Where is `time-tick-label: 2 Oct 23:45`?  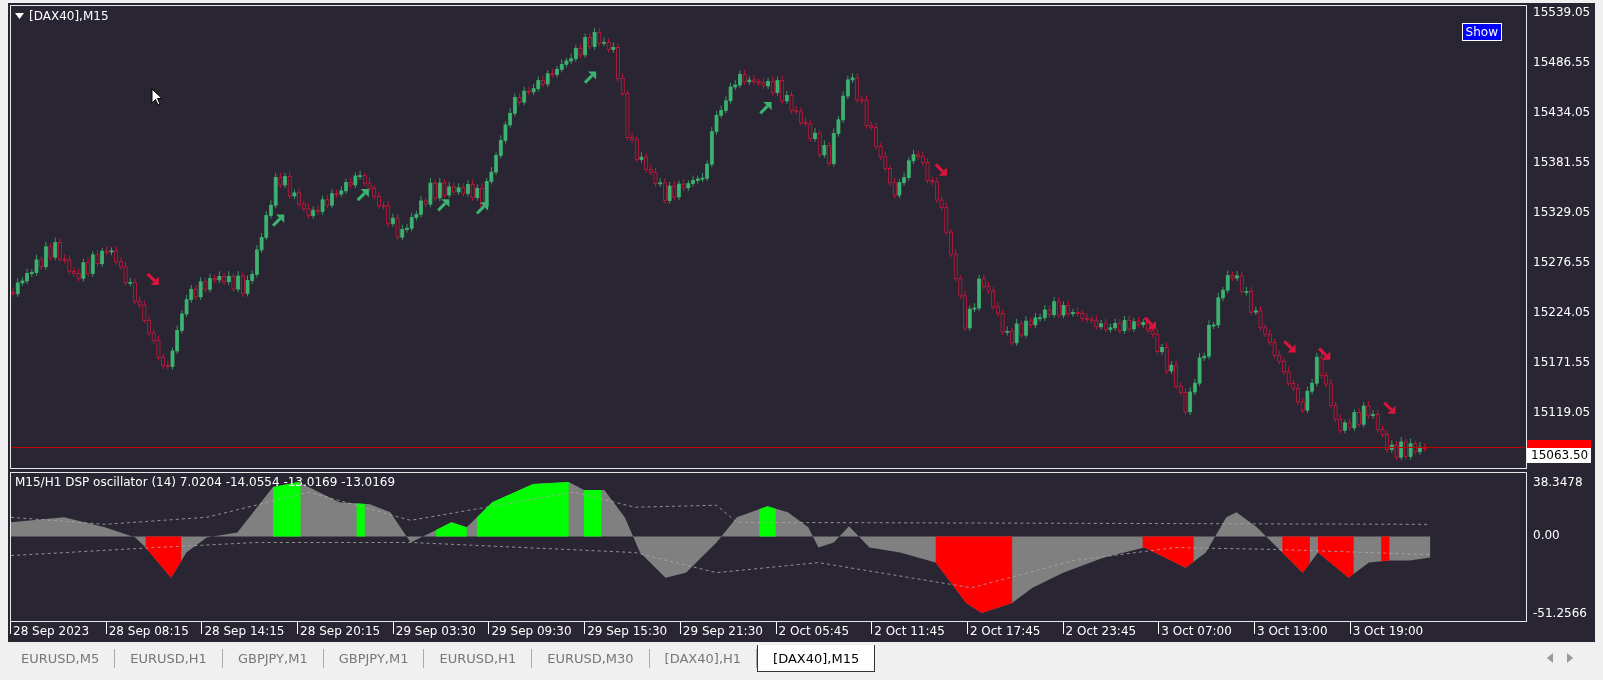 time-tick-label: 2 Oct 23:45 is located at coordinates (1110, 628).